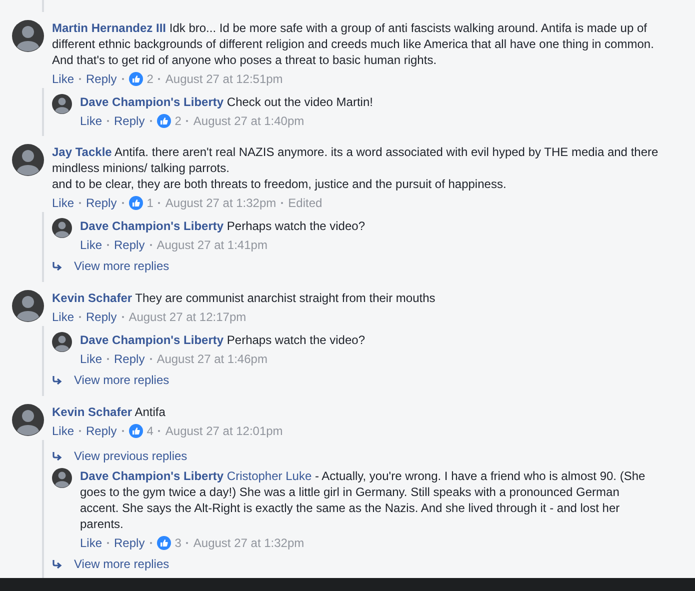 The height and width of the screenshot is (591, 695). I want to click on comment-text: Jay Tackle Antifa. there aren't real NAZIS anymore. its a word associated with evil hyped by THE media and there mindless minions/ talking parrots. and to be clear, they are both threats to freedom, justice and the pursuit of happiness., so click(356, 168).